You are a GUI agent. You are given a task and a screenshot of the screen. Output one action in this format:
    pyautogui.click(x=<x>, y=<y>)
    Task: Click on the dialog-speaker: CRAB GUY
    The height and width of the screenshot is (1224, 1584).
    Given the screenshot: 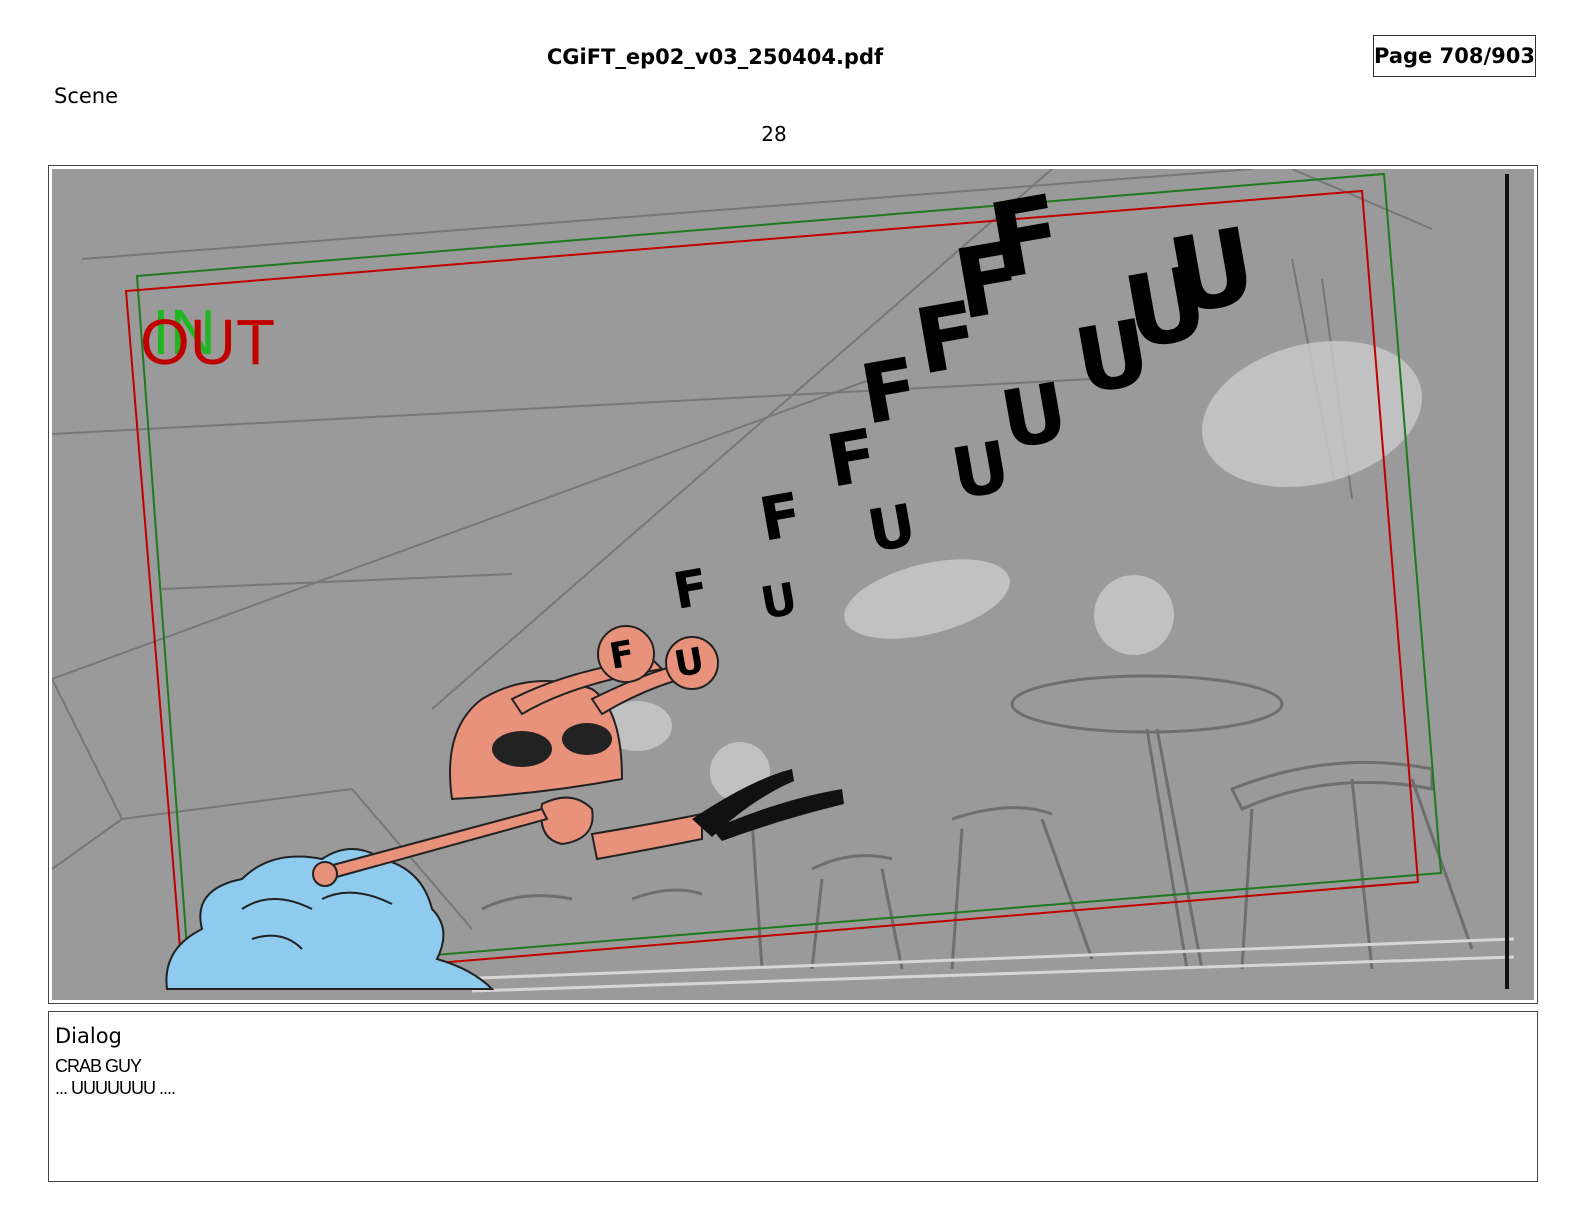 What is the action you would take?
    pyautogui.click(x=98, y=1066)
    